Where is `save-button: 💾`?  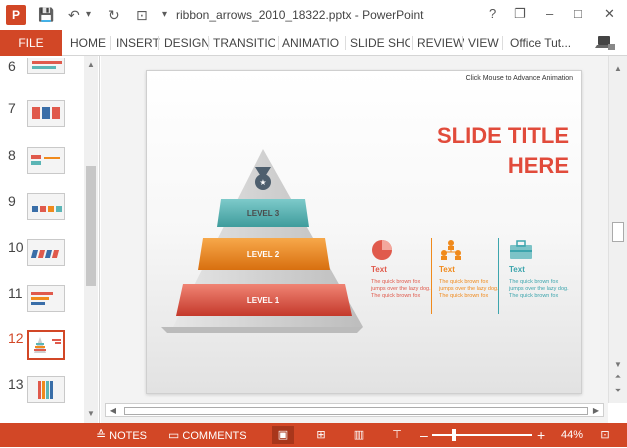 save-button: 💾 is located at coordinates (46, 15).